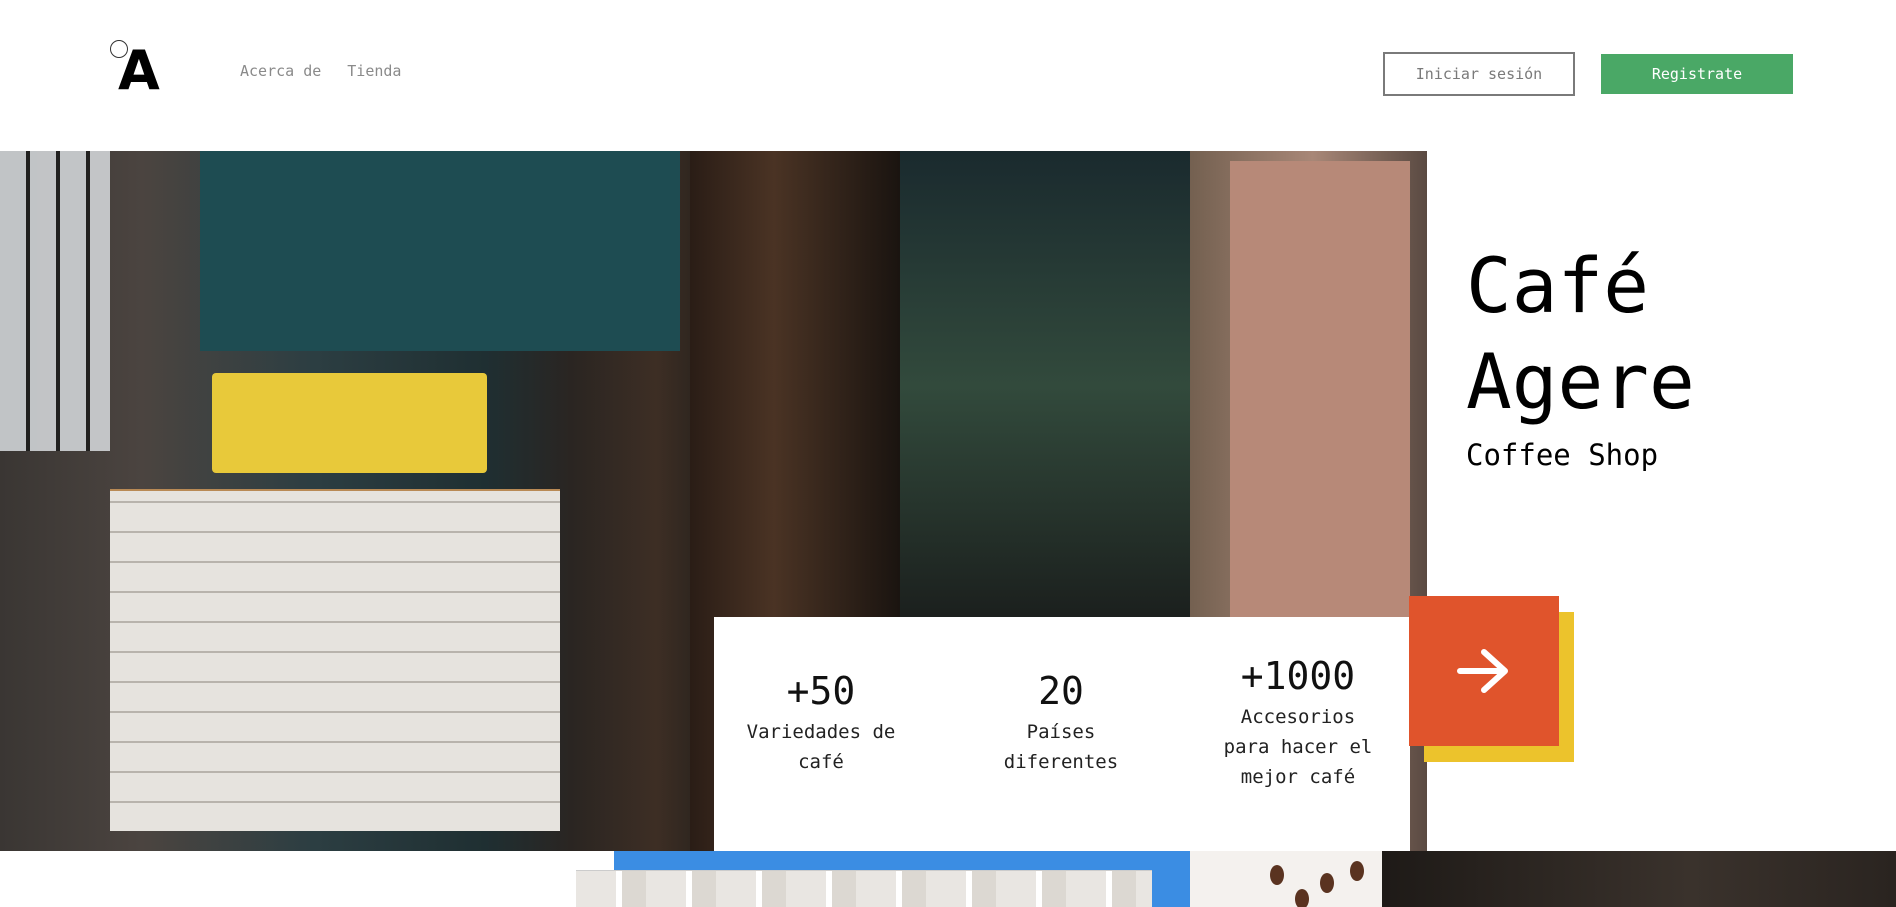  What do you see at coordinates (55, 301) in the screenshot?
I see `hero-window` at bounding box center [55, 301].